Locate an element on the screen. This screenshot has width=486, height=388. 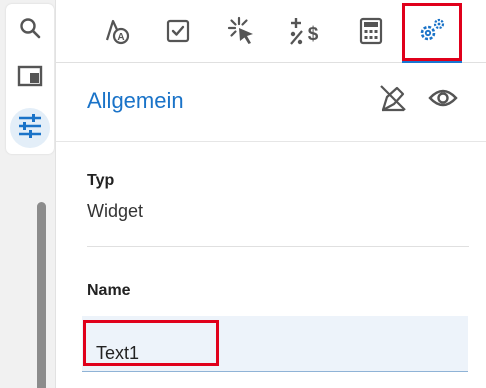
tab-calculator is located at coordinates (371, 33).